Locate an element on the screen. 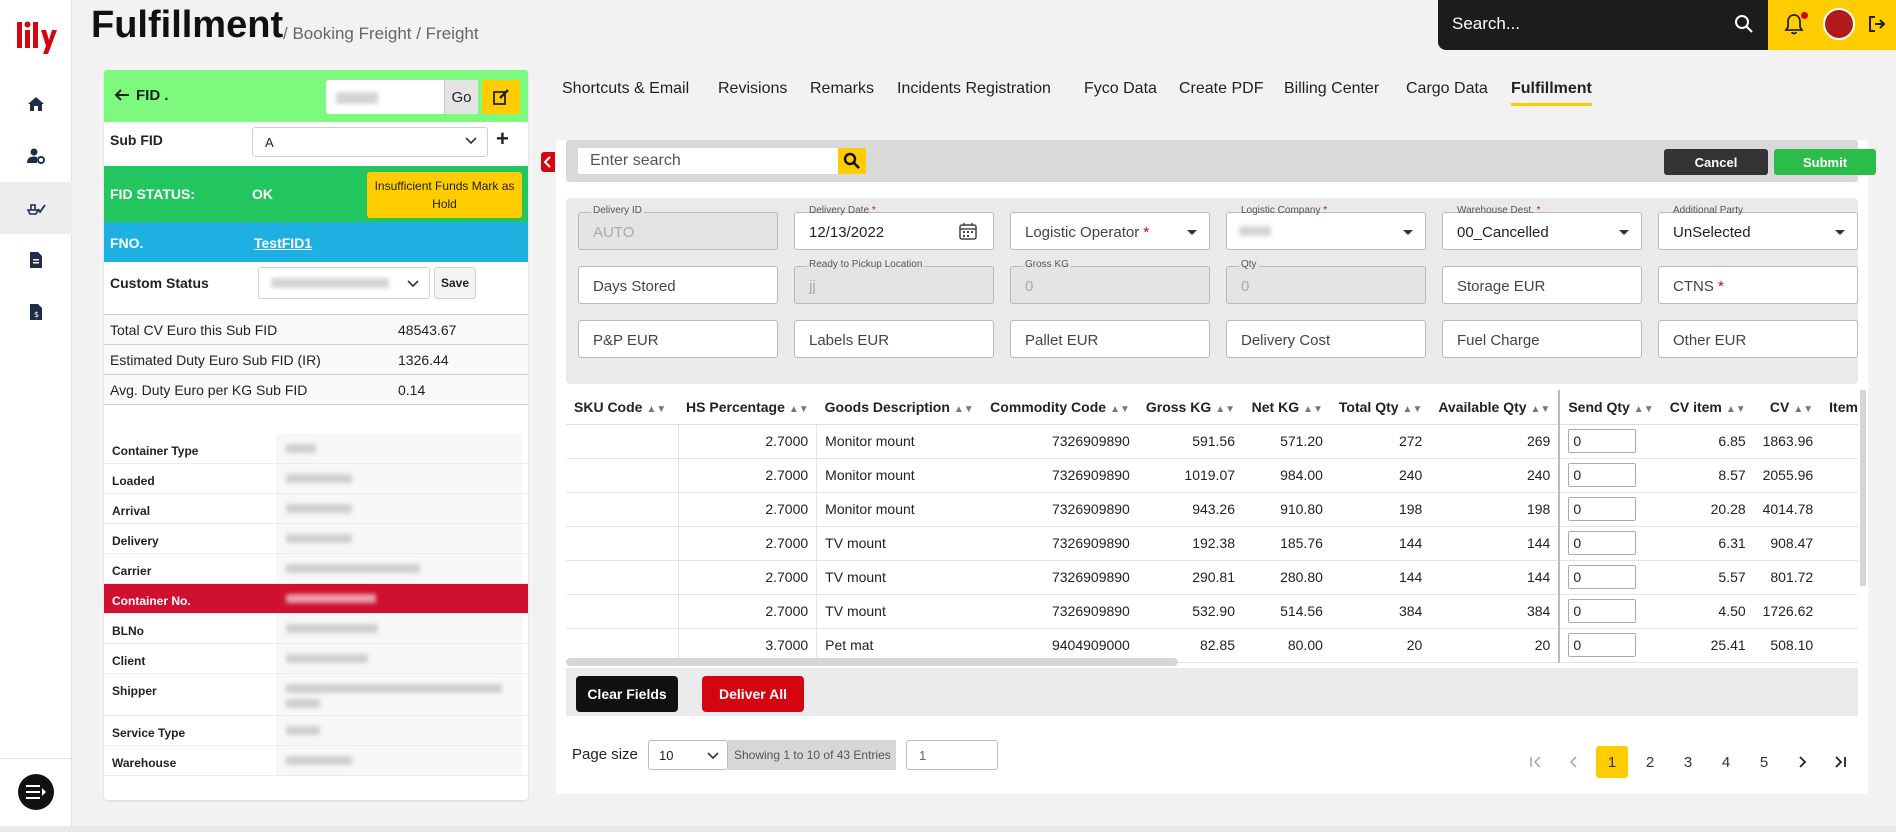 The width and height of the screenshot is (1896, 832). labels-eur-input: Labels EUR is located at coordinates (894, 339).